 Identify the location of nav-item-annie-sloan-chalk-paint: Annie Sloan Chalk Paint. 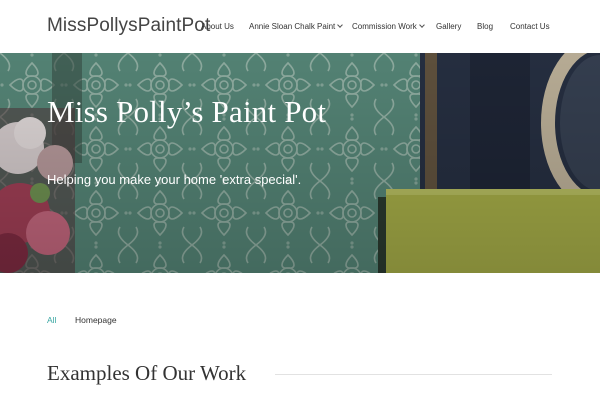
(296, 27).